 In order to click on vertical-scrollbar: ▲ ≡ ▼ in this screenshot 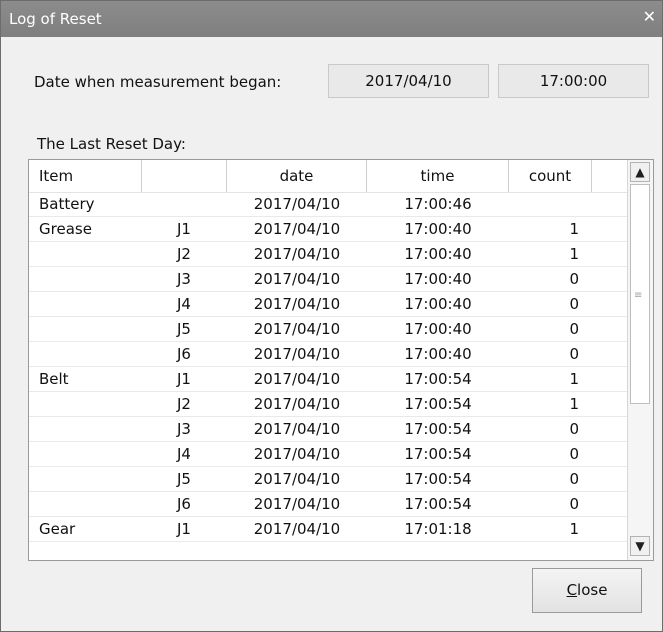, I will do `click(640, 360)`.